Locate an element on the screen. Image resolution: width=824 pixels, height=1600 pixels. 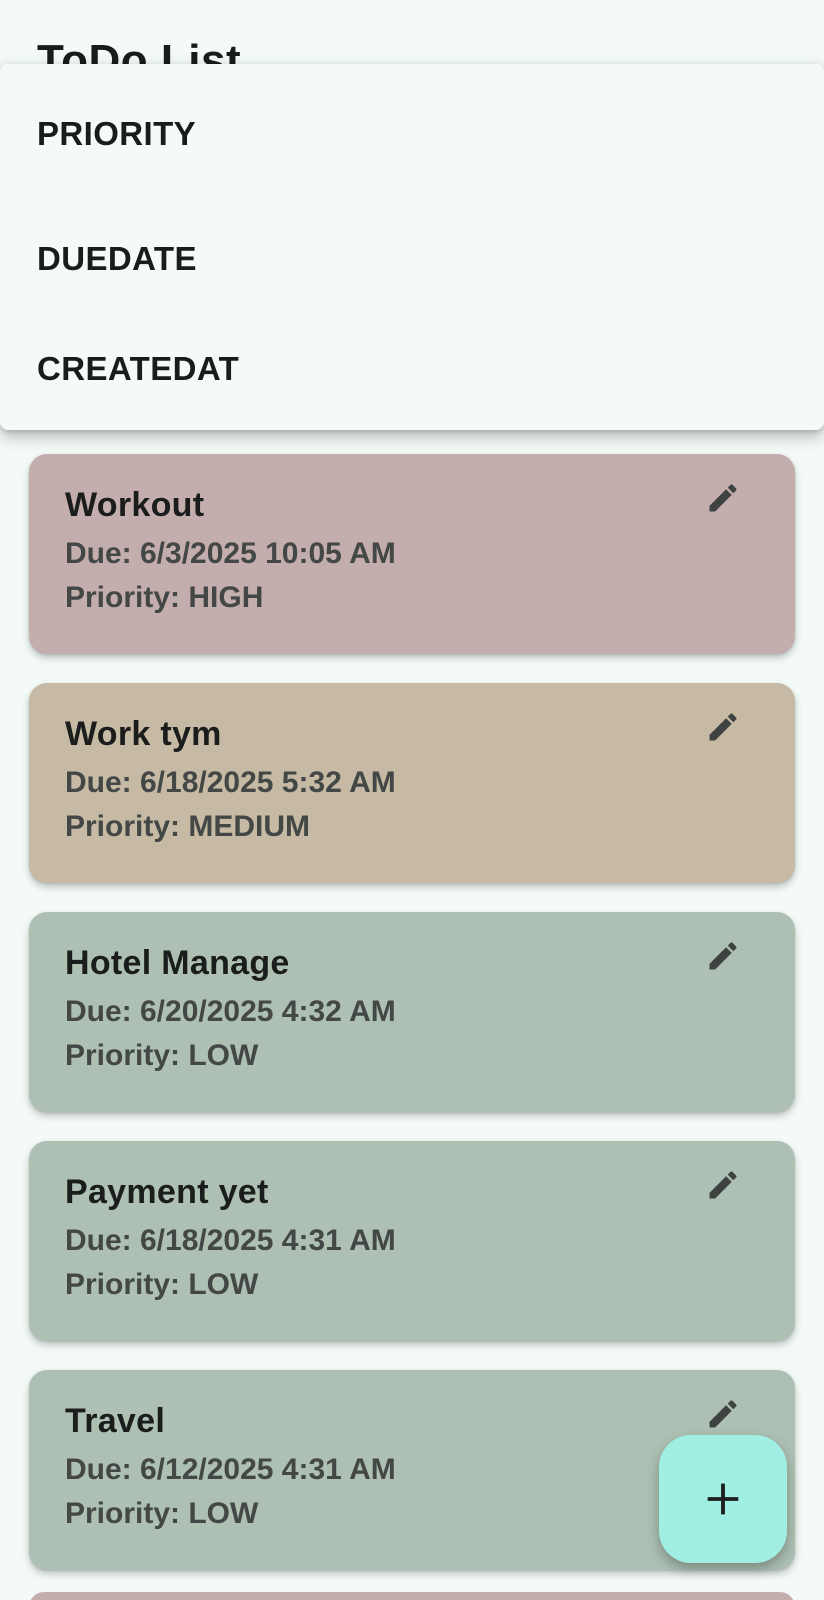
menu-item-createdat: CREATEDAT is located at coordinates (412, 369).